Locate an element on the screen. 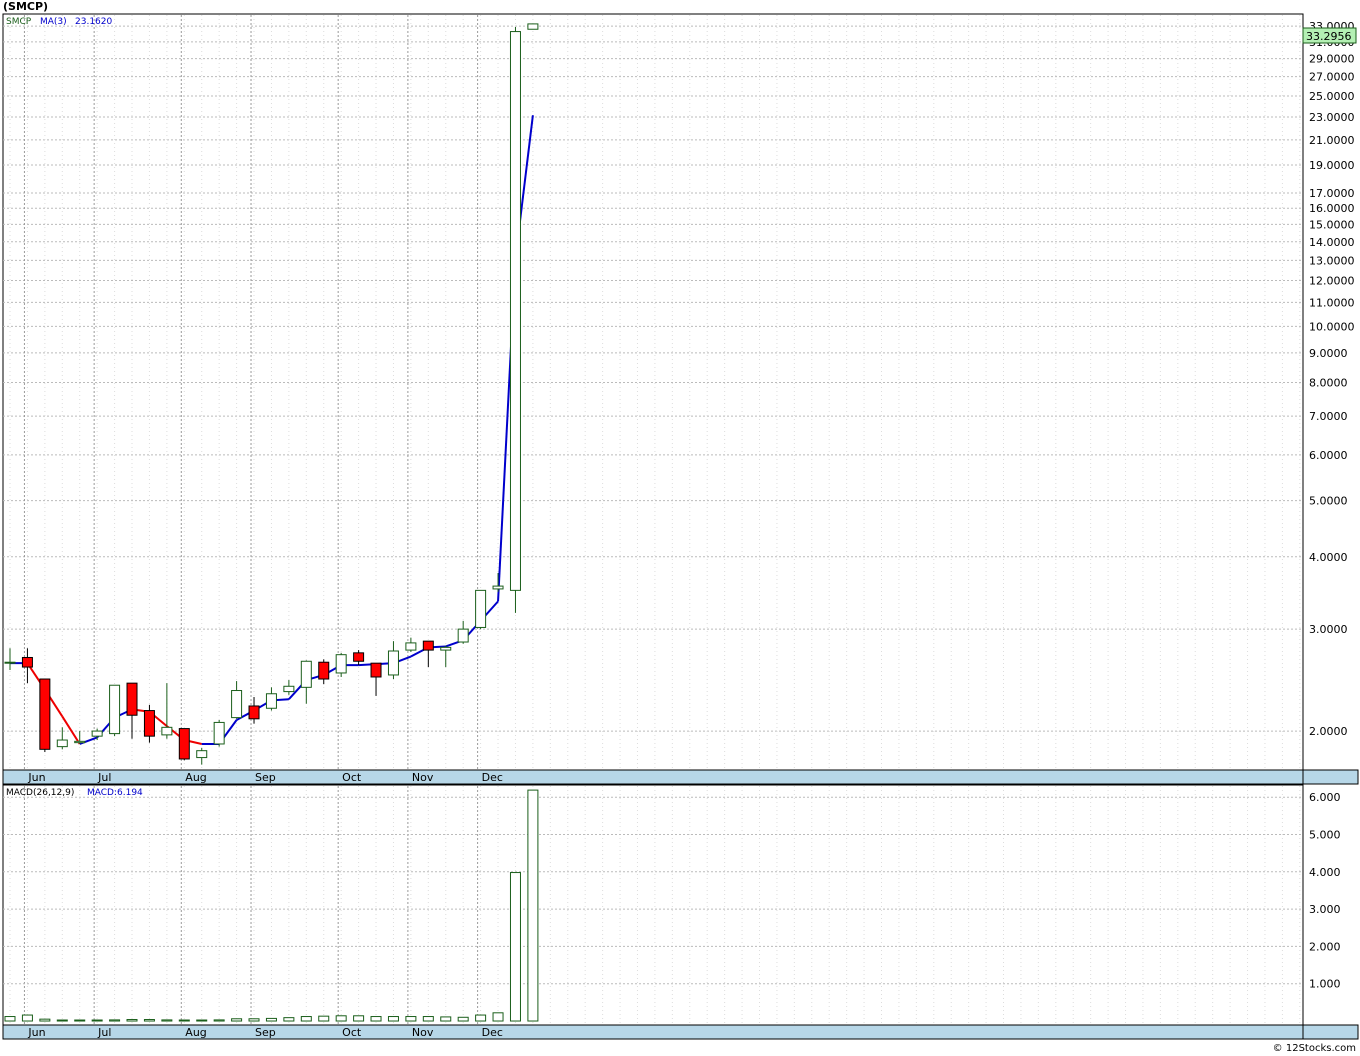 The image size is (1360, 1056). price-tick-label: 27.0000 is located at coordinates (1332, 77).